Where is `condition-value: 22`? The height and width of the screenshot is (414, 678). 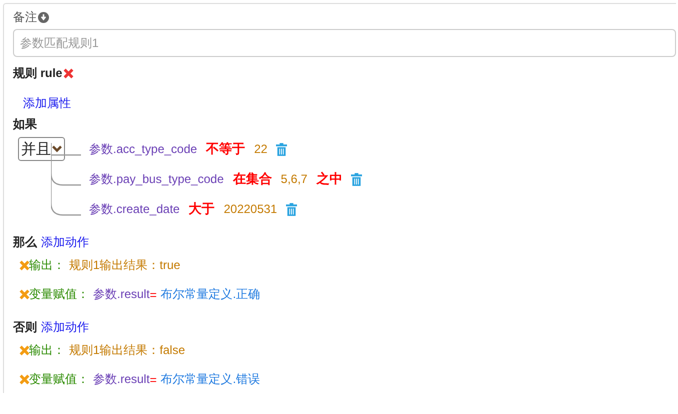
condition-value: 22 is located at coordinates (261, 149).